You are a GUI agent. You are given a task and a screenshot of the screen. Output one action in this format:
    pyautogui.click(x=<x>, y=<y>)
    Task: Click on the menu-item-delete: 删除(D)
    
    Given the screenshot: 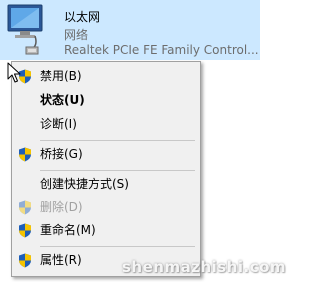 What is the action you would take?
    pyautogui.click(x=106, y=207)
    